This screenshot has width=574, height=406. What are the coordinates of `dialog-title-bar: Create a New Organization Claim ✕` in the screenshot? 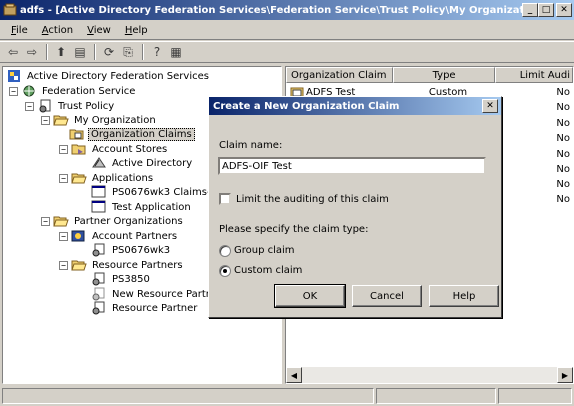 It's located at (355, 106).